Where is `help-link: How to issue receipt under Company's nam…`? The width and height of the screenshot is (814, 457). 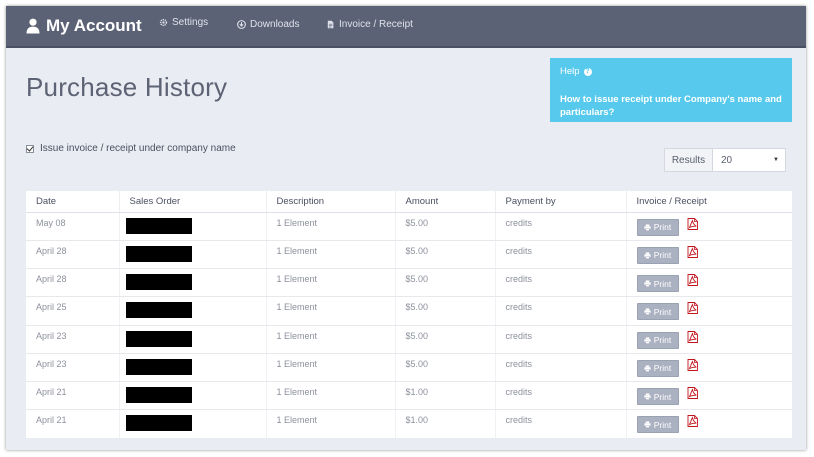 help-link: How to issue receipt under Company's nam… is located at coordinates (671, 106).